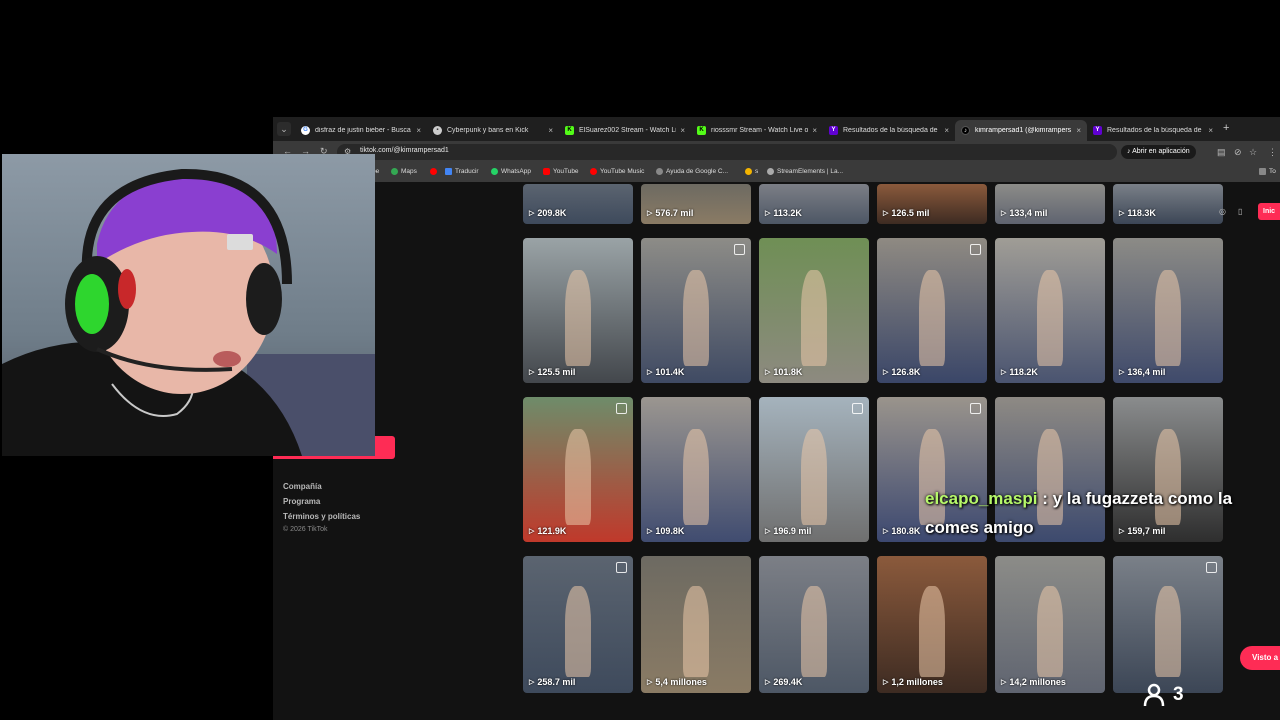 This screenshot has width=1280, height=720. Describe the element at coordinates (1028, 213) in the screenshot. I see `view-count-text: 133,4 mil` at that location.